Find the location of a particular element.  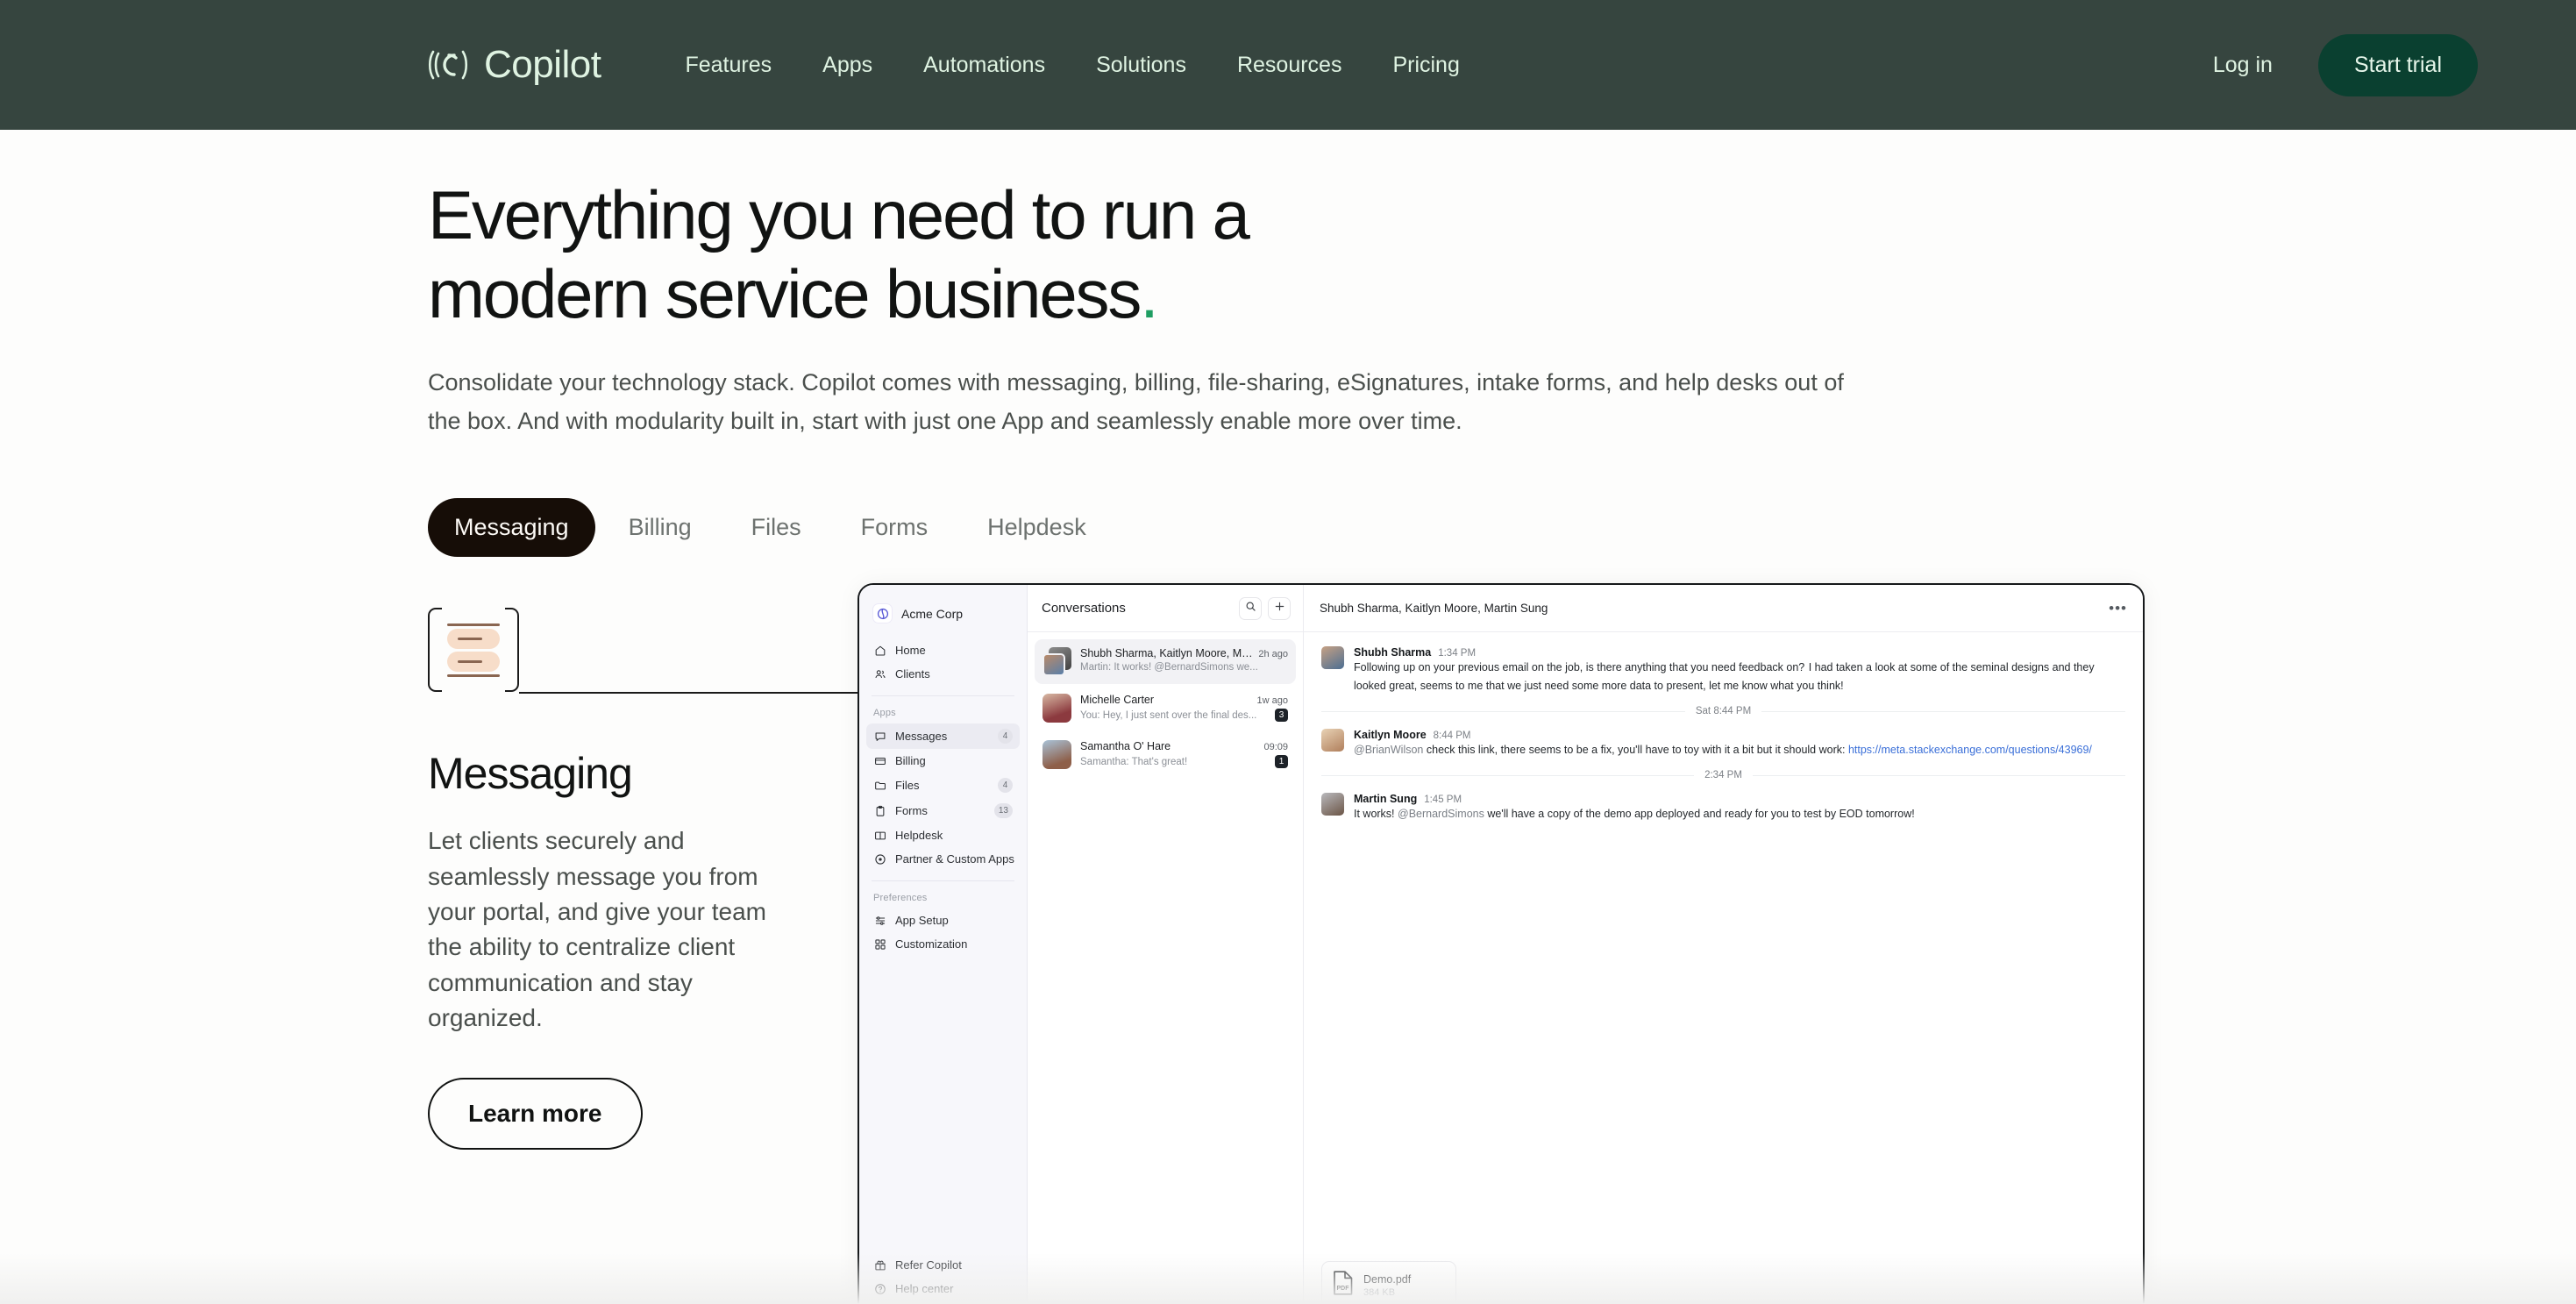

message-author: Martin Sung is located at coordinates (1386, 799).